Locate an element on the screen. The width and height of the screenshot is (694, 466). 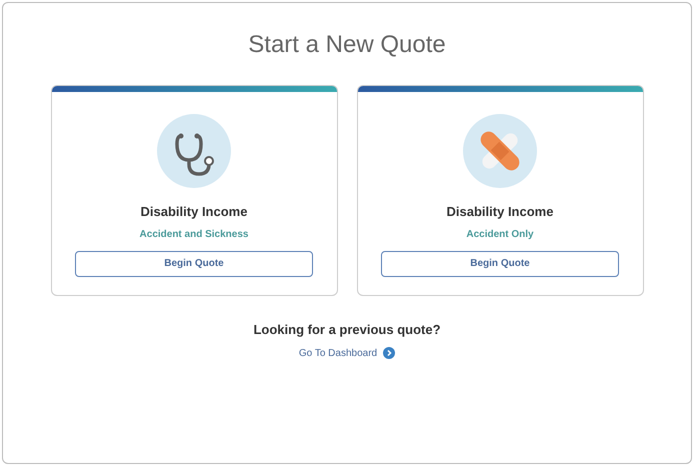
chevron-right-icon is located at coordinates (389, 353).